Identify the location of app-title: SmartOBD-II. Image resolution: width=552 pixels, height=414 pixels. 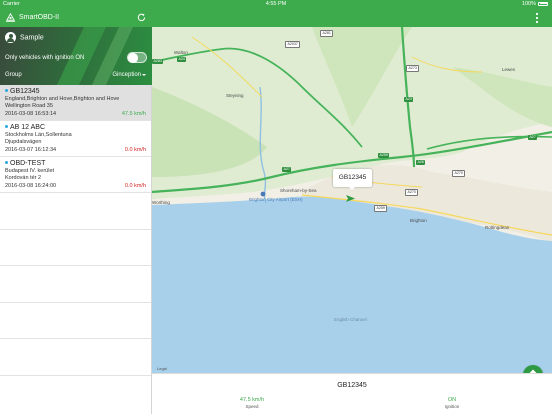
(39, 17).